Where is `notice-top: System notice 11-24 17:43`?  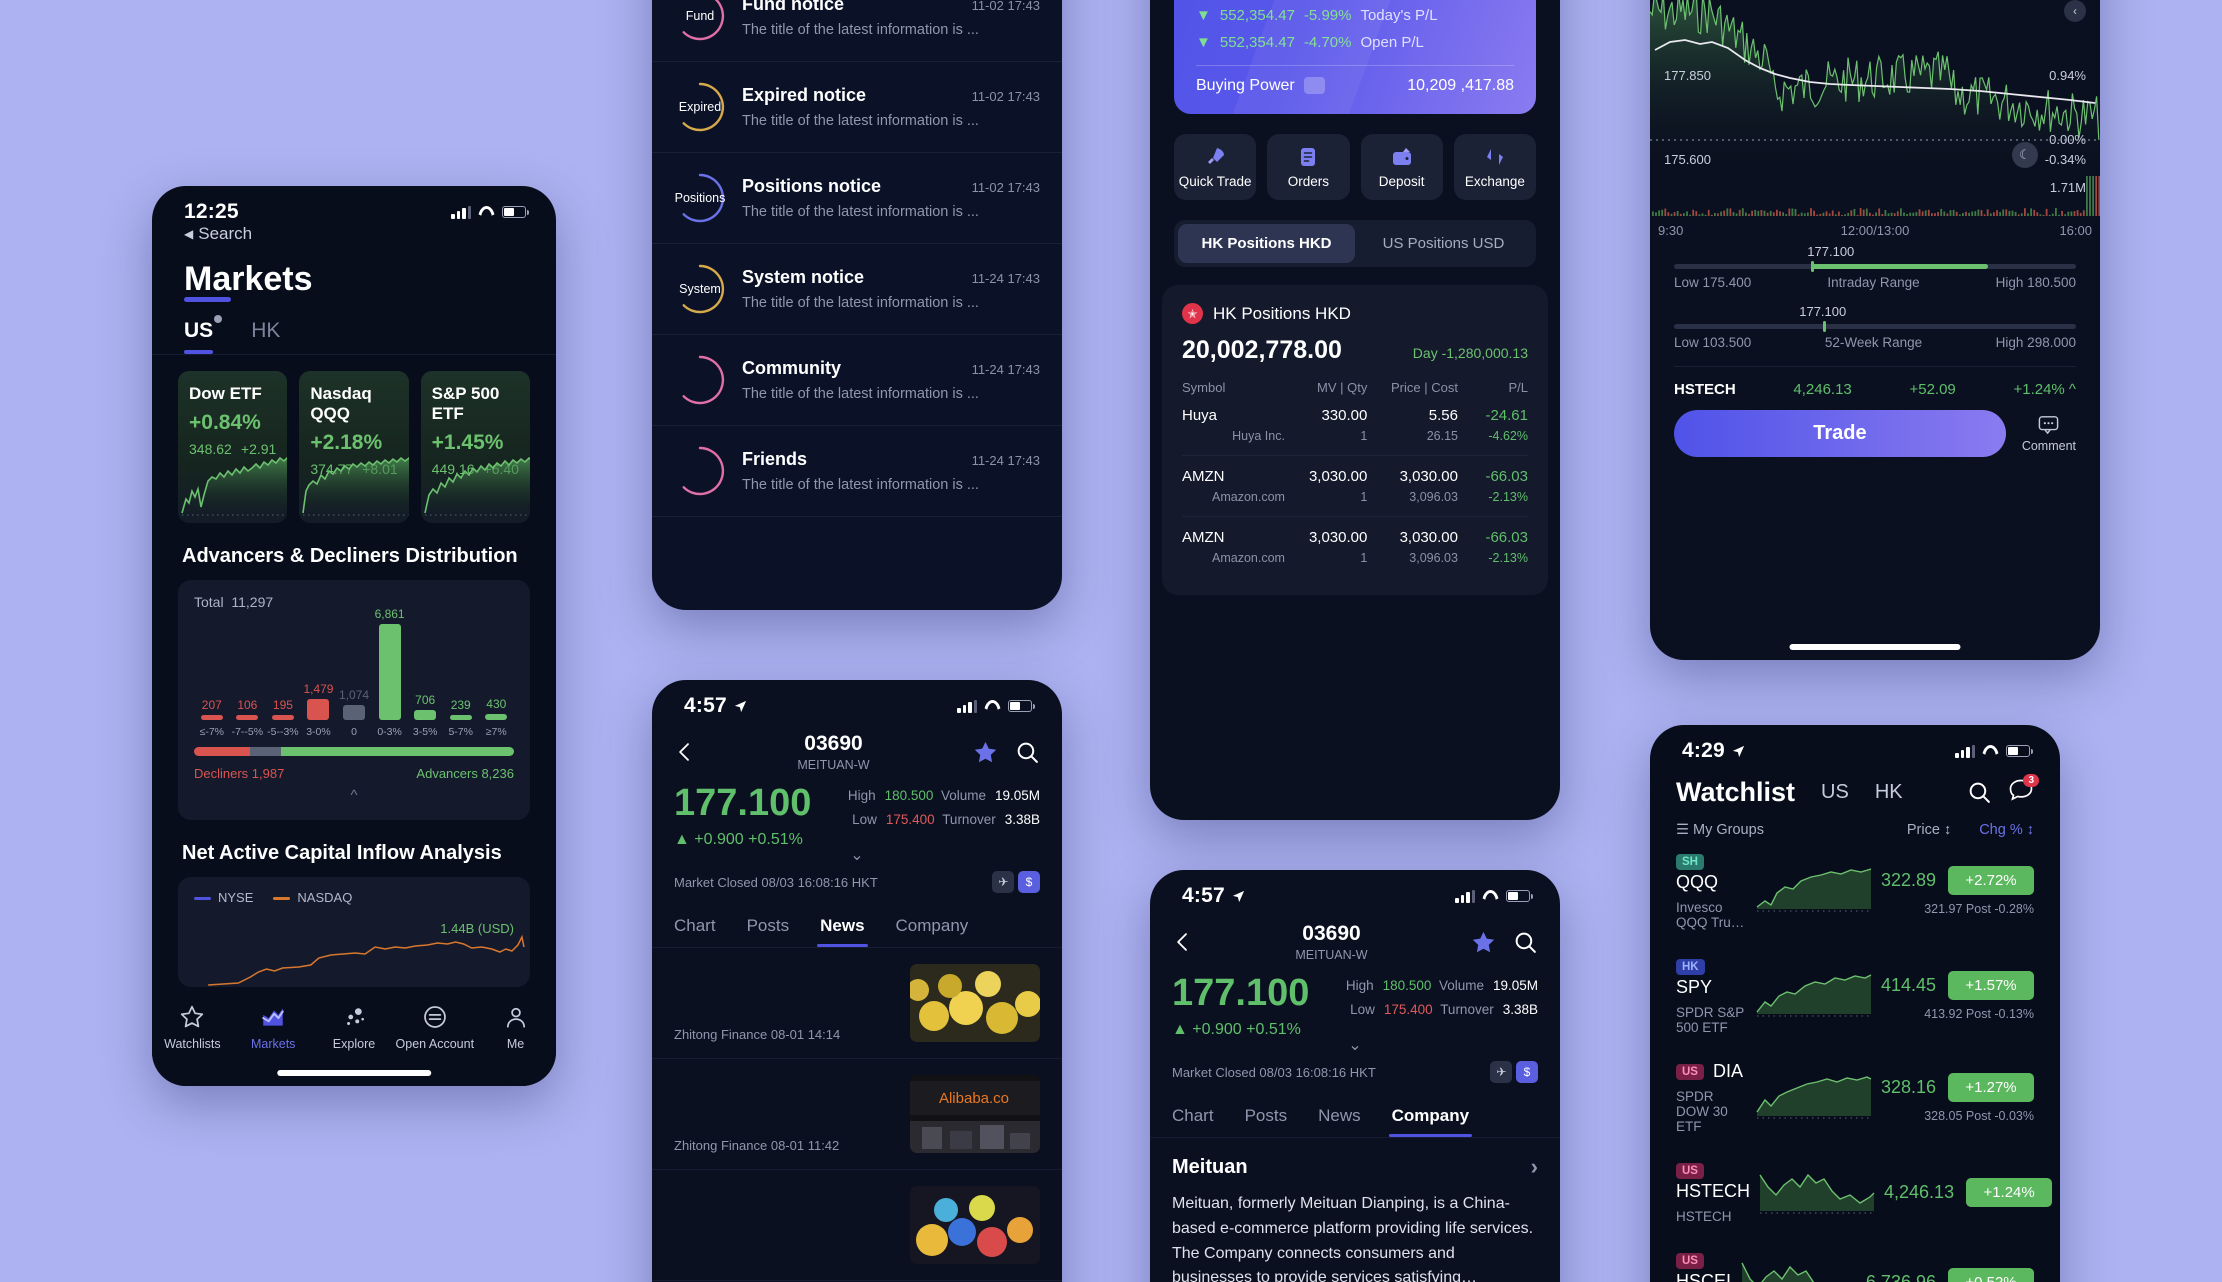 notice-top: System notice 11-24 17:43 is located at coordinates (891, 277).